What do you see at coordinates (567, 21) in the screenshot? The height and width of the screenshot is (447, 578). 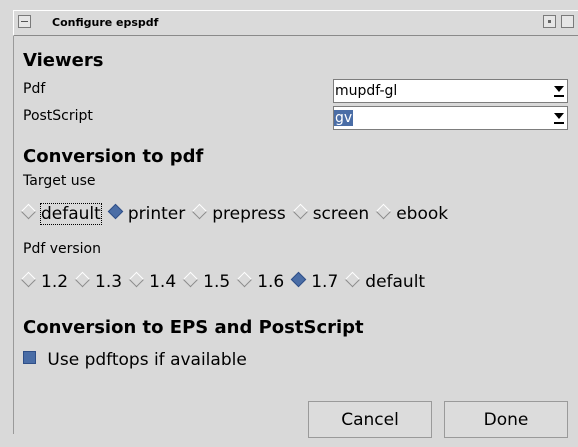 I see `maximize-icon` at bounding box center [567, 21].